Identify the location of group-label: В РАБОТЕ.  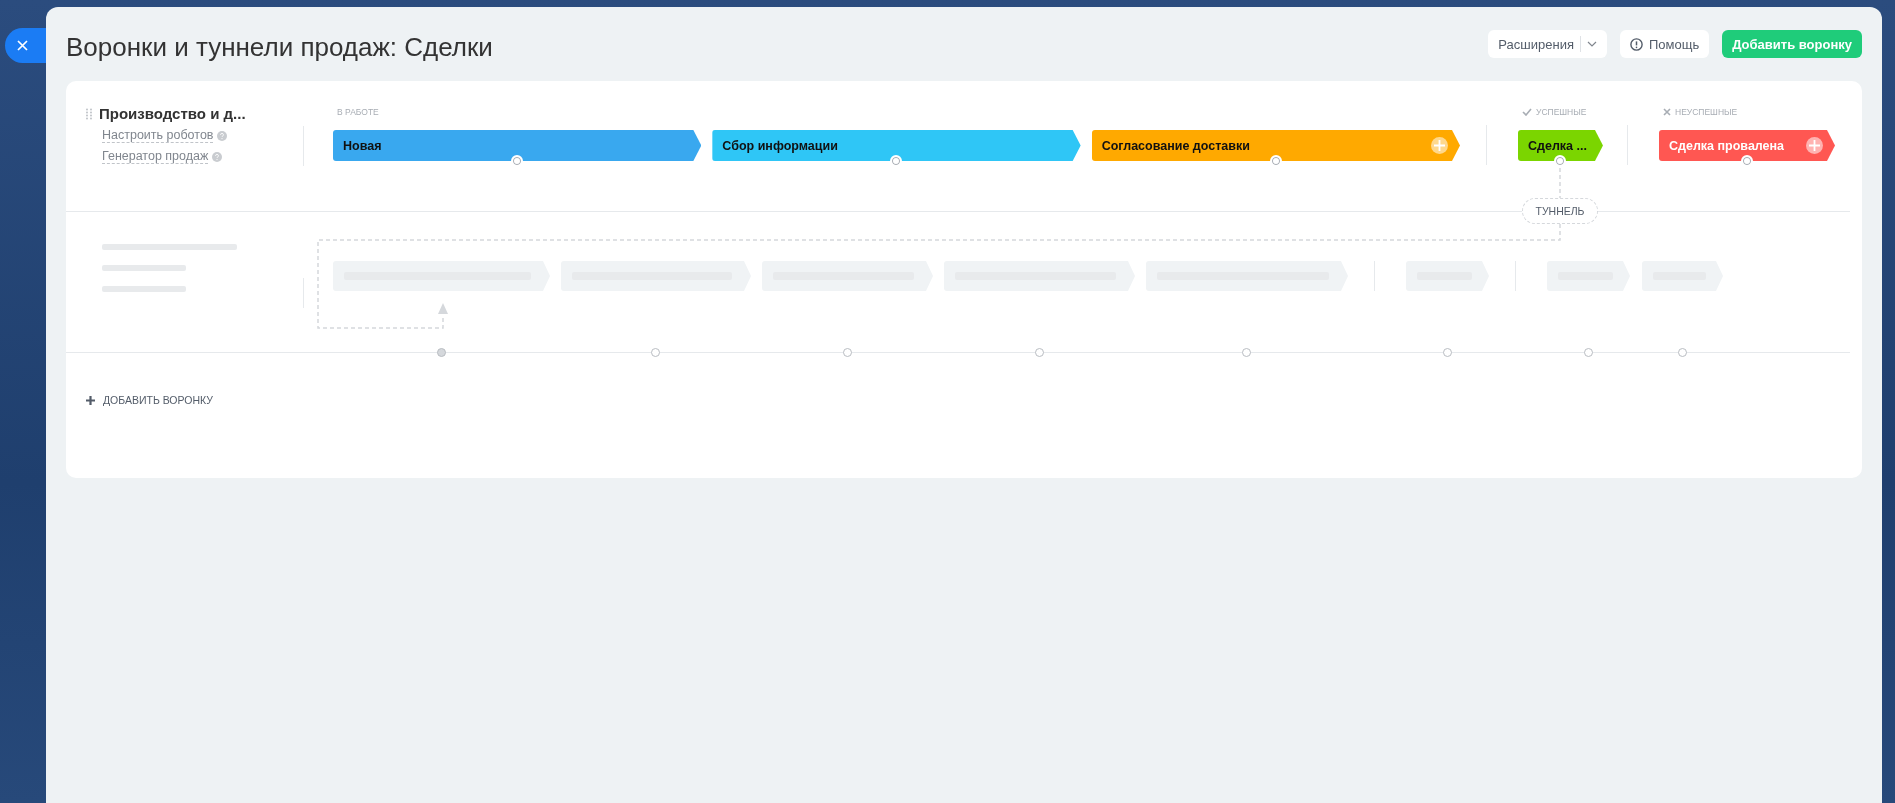
(358, 112).